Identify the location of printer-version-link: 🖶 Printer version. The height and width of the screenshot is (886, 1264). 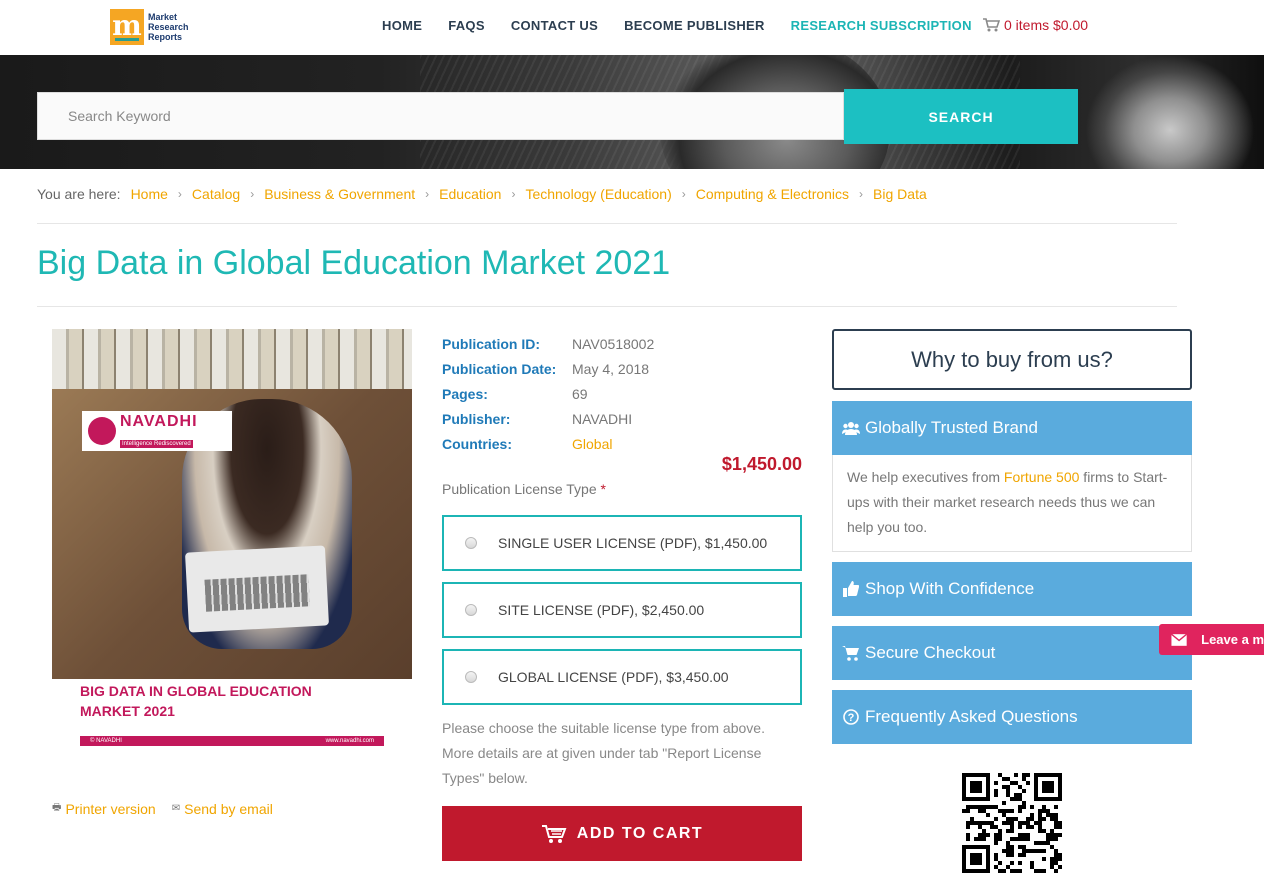
(104, 808).